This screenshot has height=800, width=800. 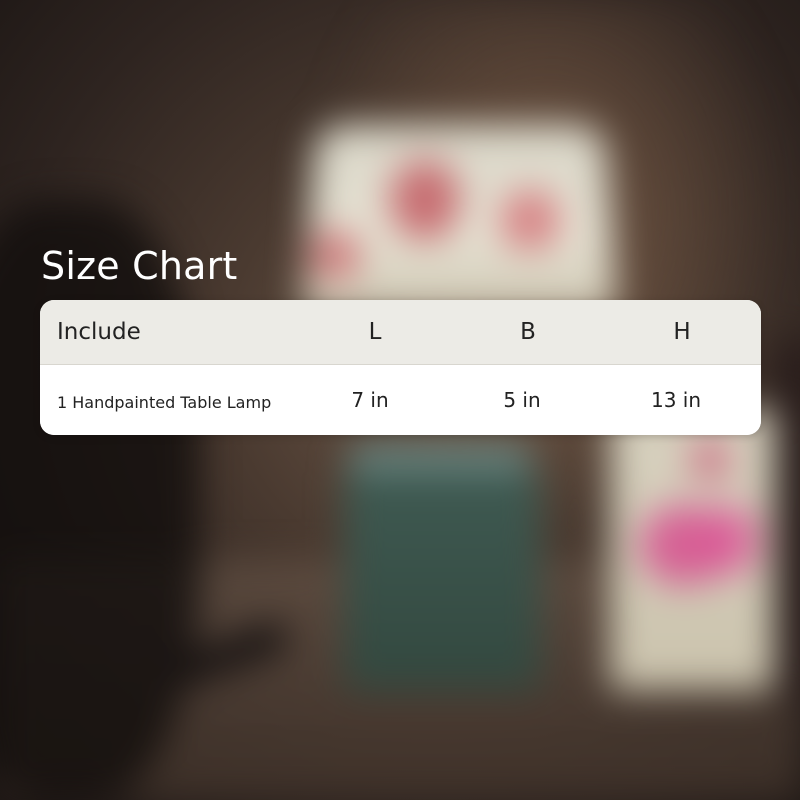 What do you see at coordinates (400, 400) in the screenshot?
I see `table-row: 1 Handpainted Table Lamp 7 in 5 in 13 in` at bounding box center [400, 400].